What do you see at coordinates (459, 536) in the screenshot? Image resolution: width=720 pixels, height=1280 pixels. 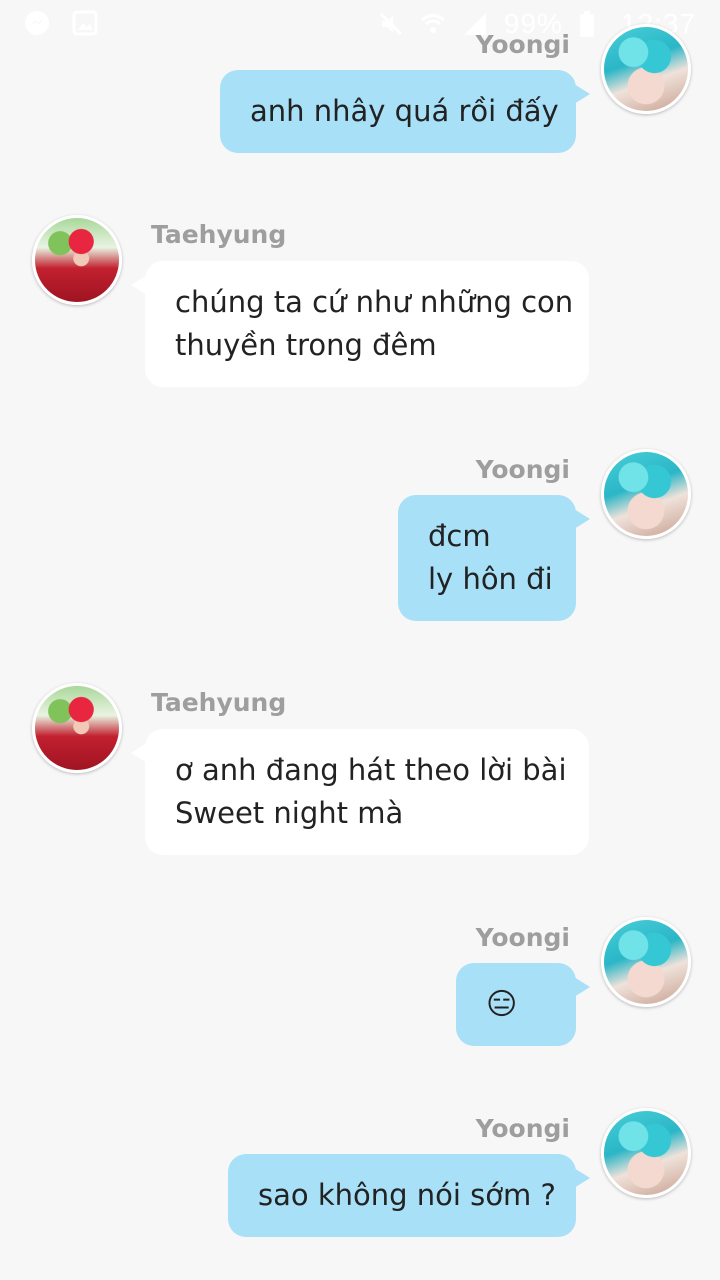 I see `message-text: đcm` at bounding box center [459, 536].